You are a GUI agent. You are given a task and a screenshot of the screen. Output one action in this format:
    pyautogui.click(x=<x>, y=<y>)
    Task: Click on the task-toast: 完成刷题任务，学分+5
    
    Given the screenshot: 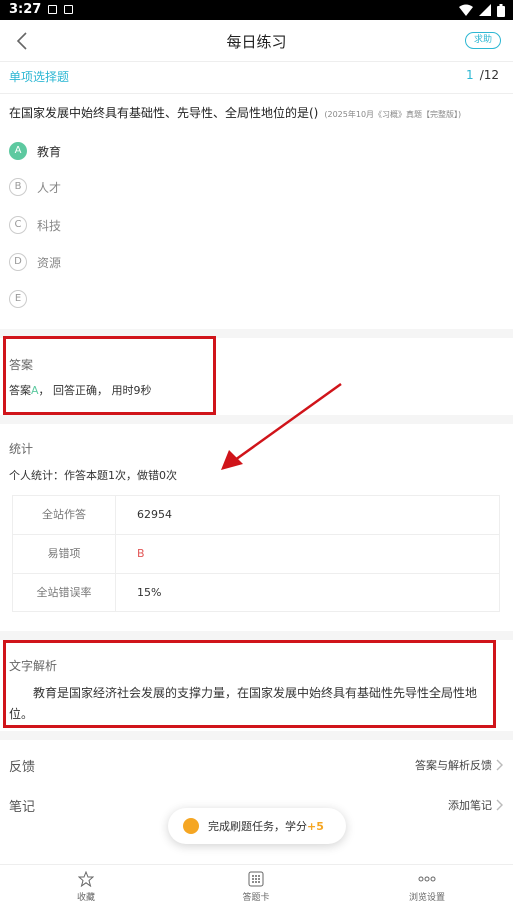 What is the action you would take?
    pyautogui.click(x=257, y=826)
    